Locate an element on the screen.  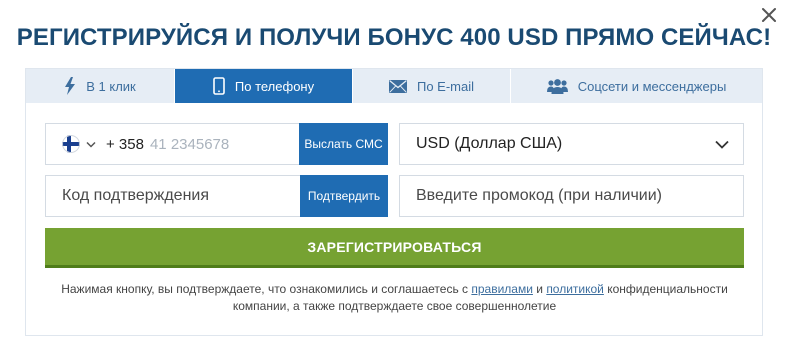
tab-phone: По телефону is located at coordinates (264, 86).